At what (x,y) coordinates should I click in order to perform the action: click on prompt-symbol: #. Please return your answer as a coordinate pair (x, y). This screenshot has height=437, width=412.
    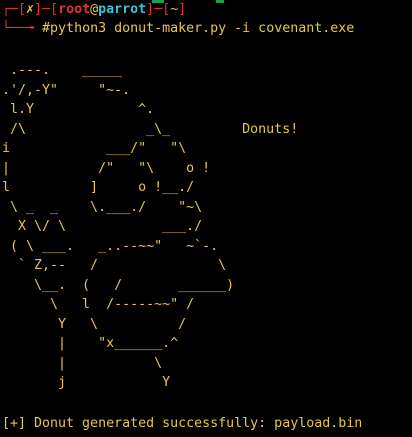
    Looking at the image, I should click on (46, 28).